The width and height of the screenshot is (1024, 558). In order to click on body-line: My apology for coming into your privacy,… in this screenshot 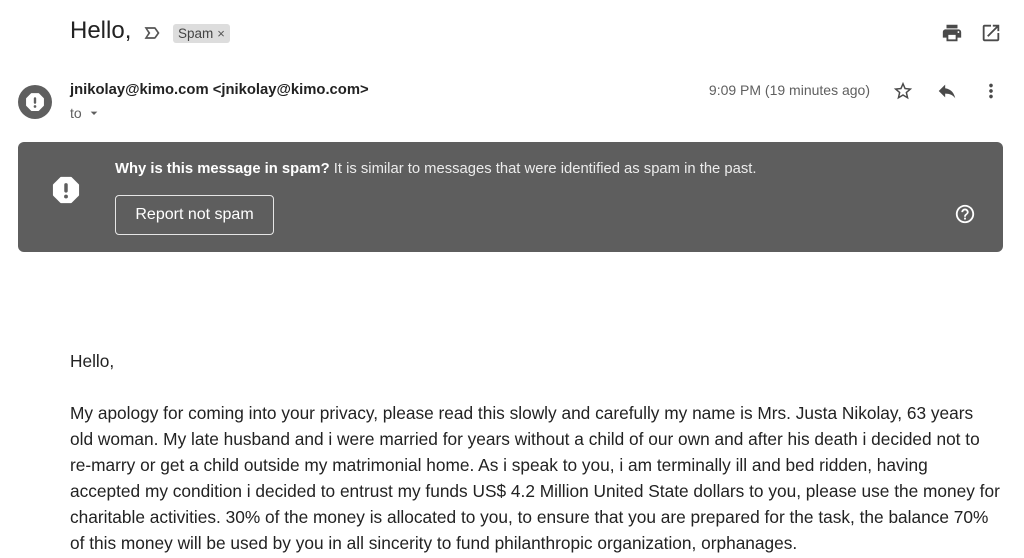, I will do `click(522, 413)`.